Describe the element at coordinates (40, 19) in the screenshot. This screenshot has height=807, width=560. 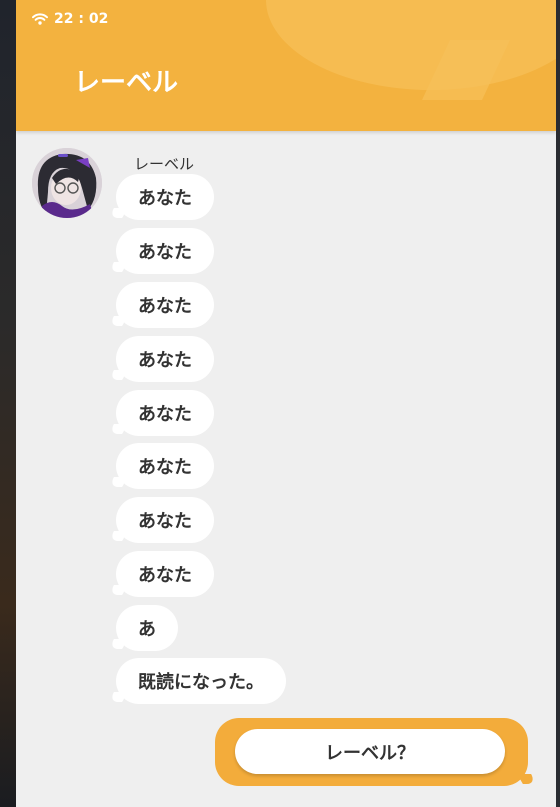
I see `wifi-icon` at that location.